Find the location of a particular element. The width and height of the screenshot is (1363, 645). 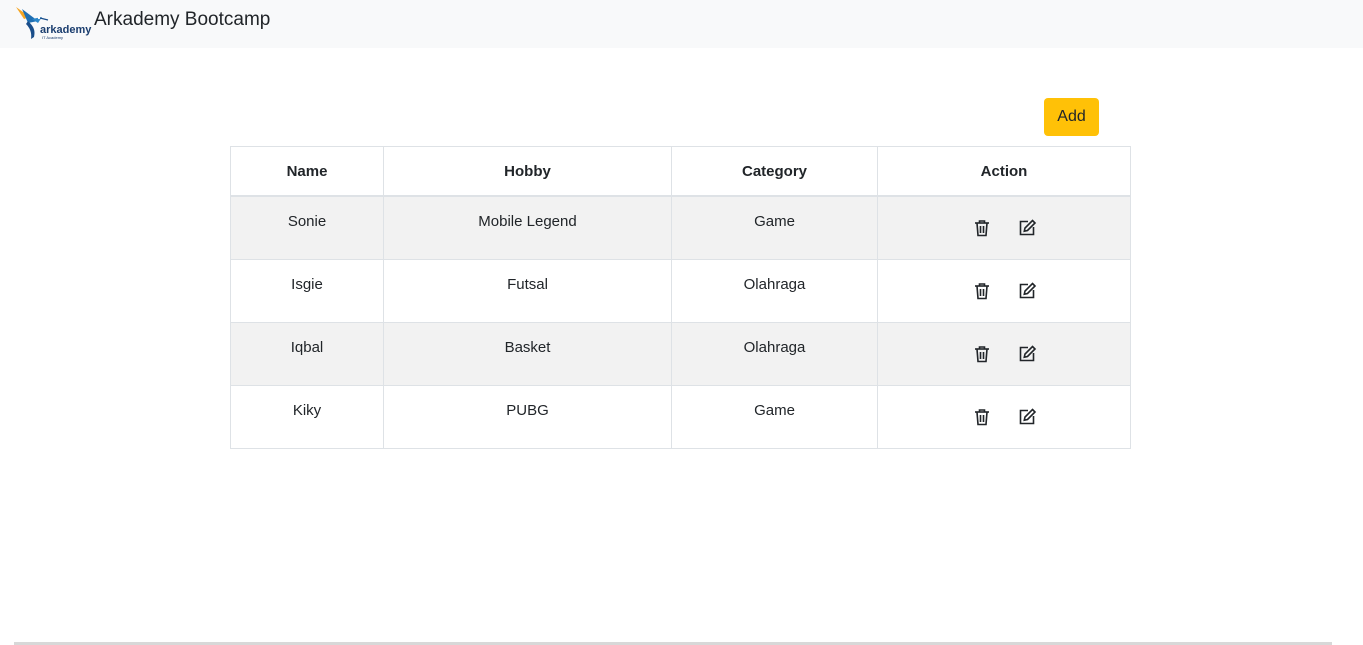

header-action: Action is located at coordinates (1004, 171).